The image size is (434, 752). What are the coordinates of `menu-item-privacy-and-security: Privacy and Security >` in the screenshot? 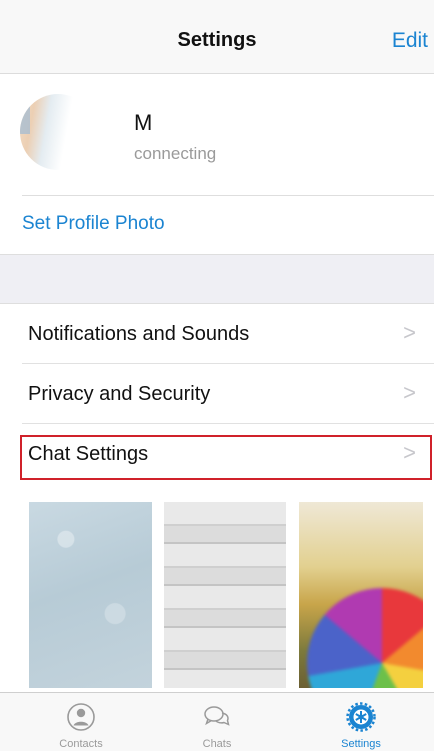 It's located at (217, 393).